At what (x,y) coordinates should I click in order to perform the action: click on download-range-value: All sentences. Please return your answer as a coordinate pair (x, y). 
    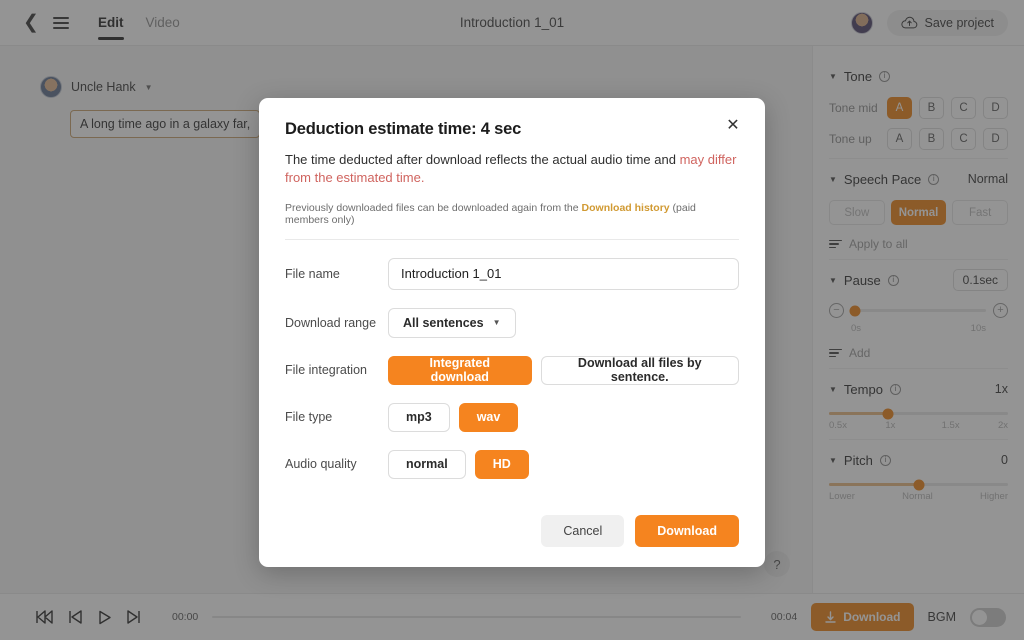
    Looking at the image, I should click on (443, 322).